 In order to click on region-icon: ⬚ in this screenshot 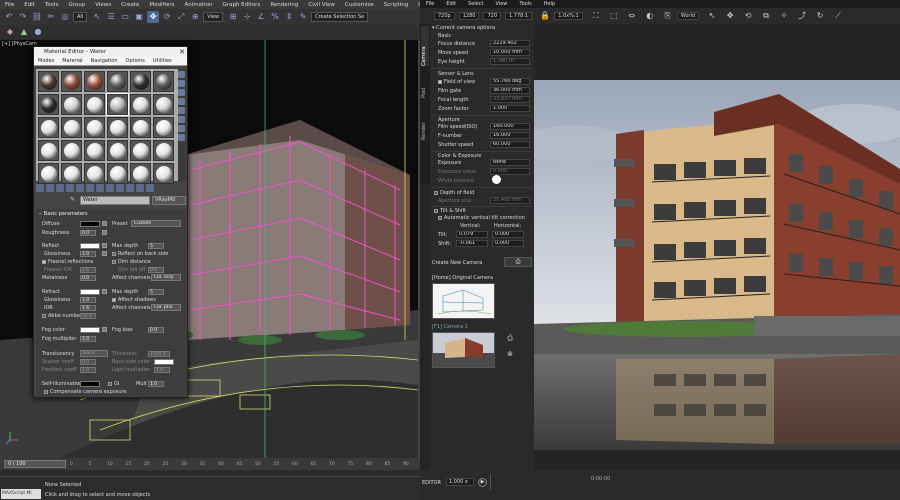, I will do `click(614, 16)`.